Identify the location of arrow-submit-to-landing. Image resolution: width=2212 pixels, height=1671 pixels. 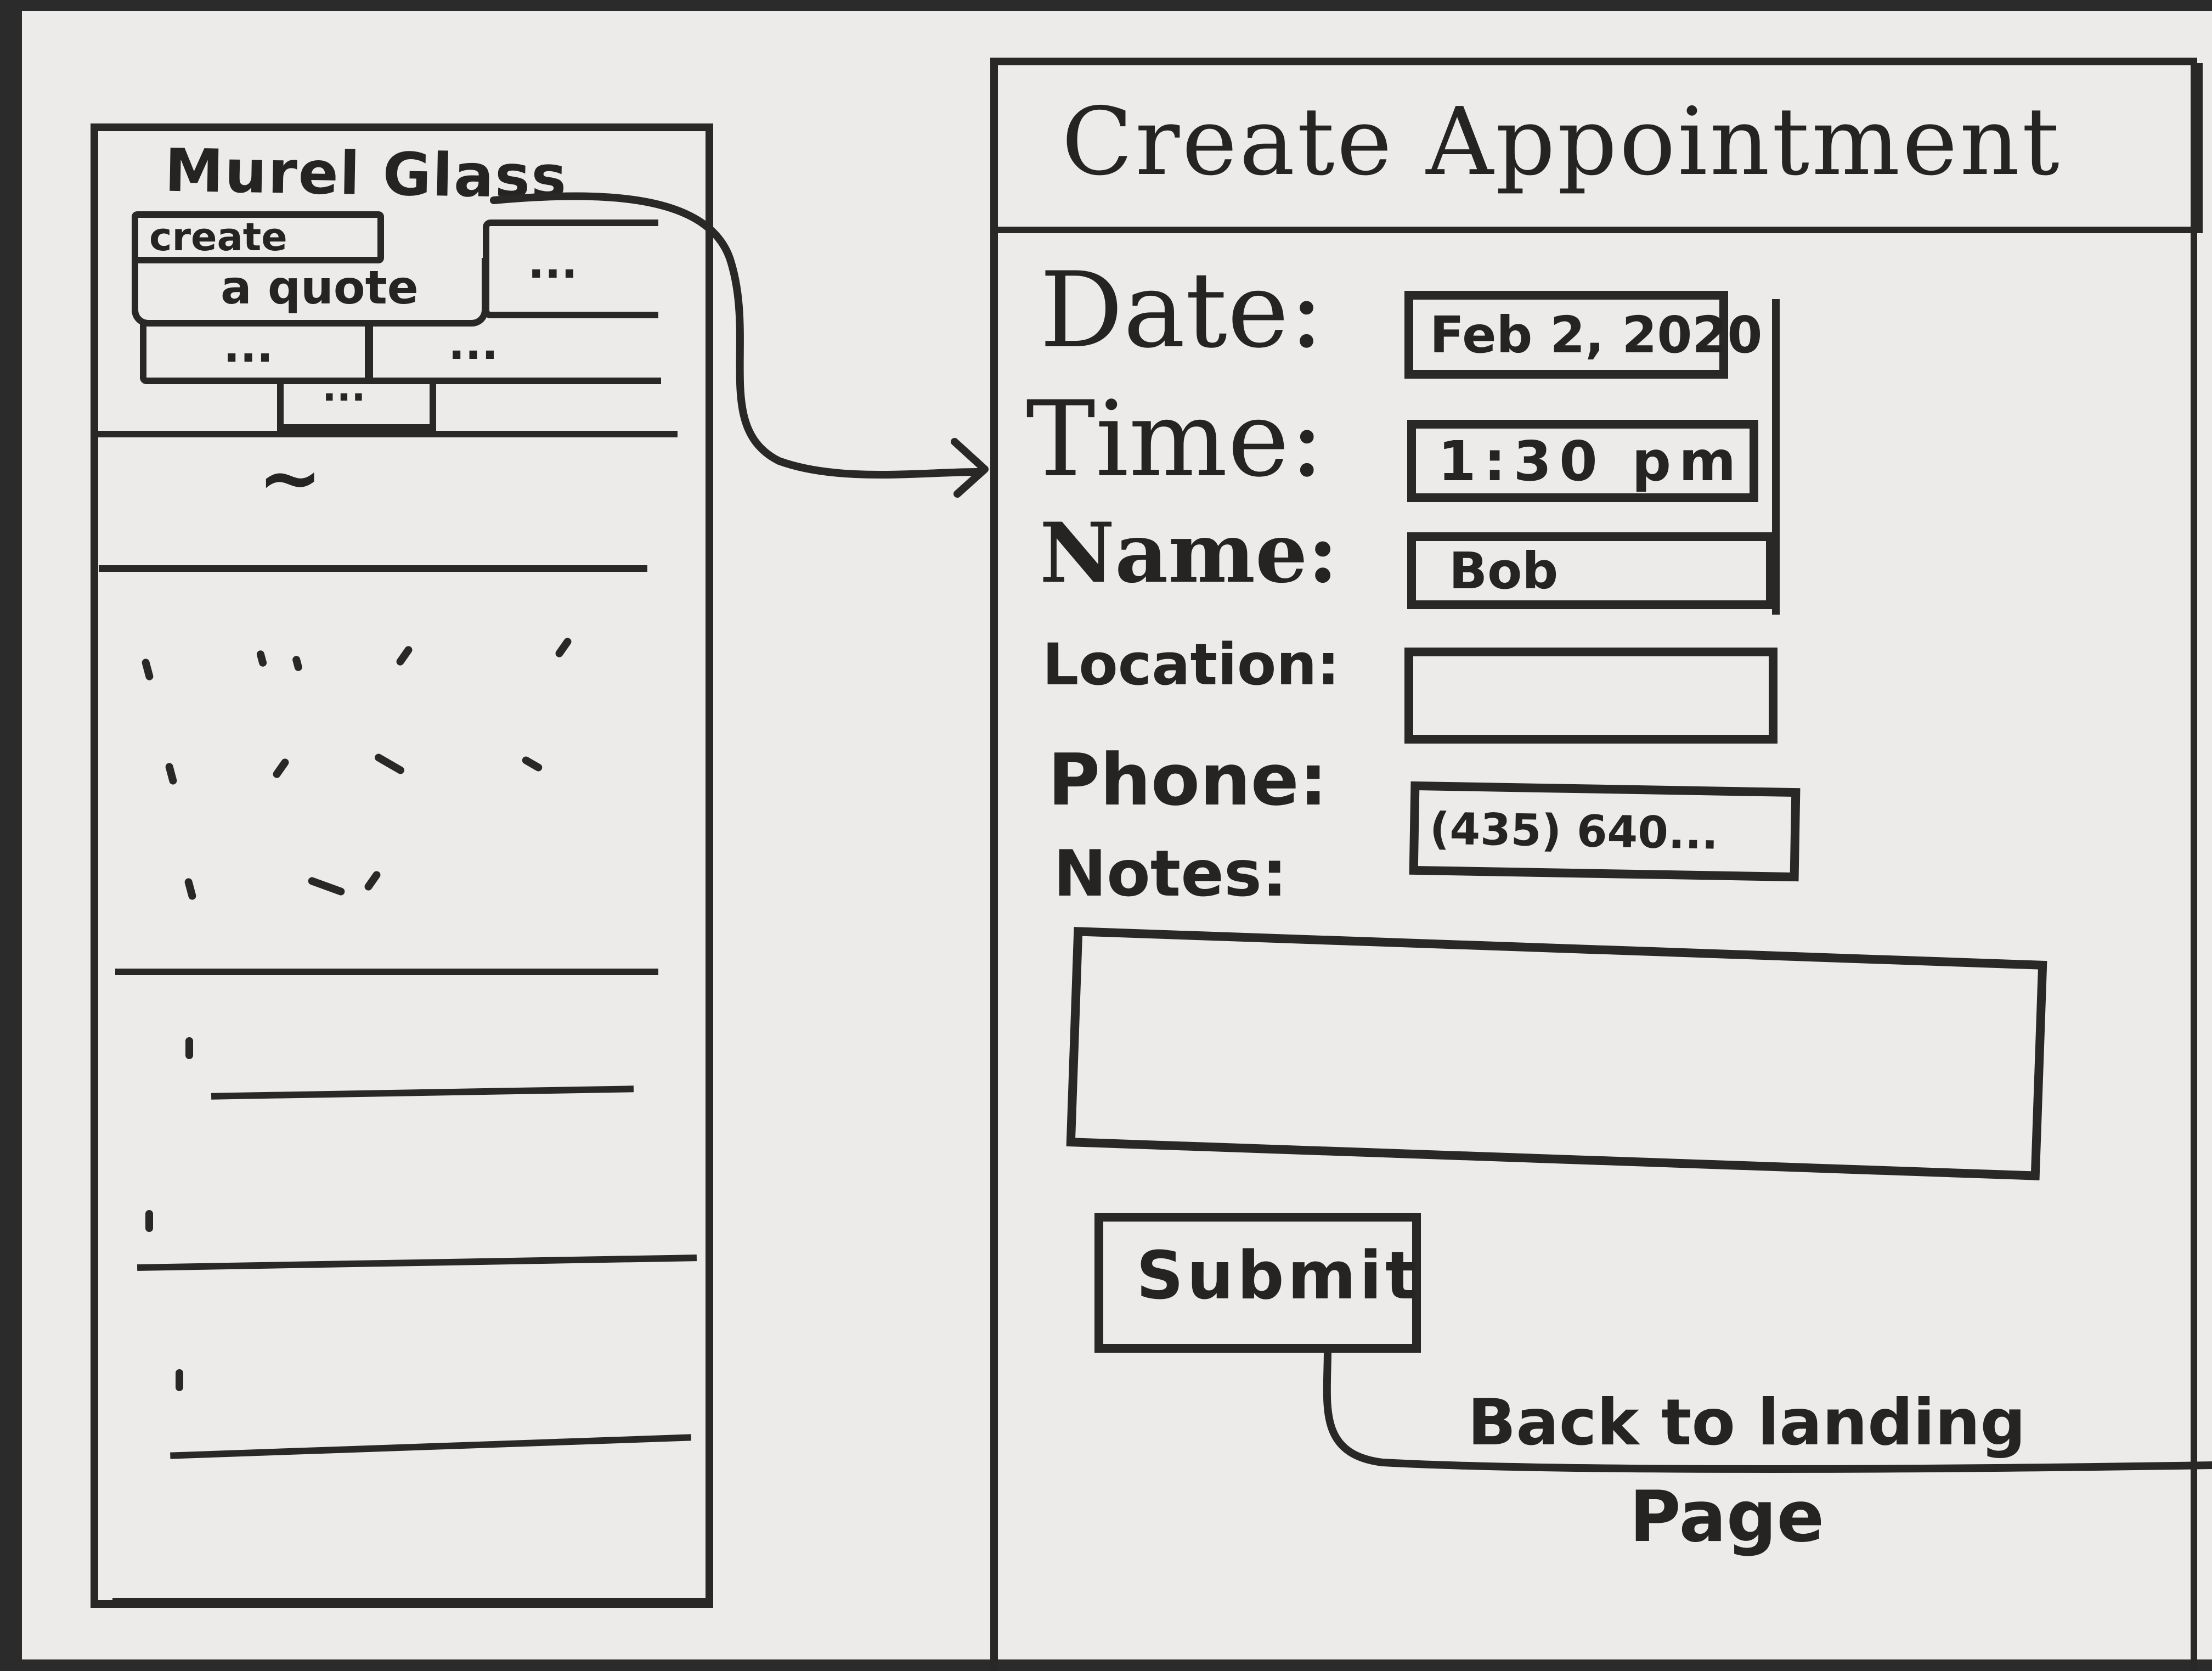
(1768, 1409).